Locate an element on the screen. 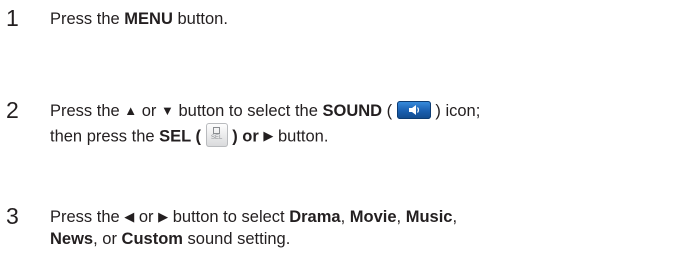 The image size is (681, 263). custom-option: Custom is located at coordinates (152, 239).